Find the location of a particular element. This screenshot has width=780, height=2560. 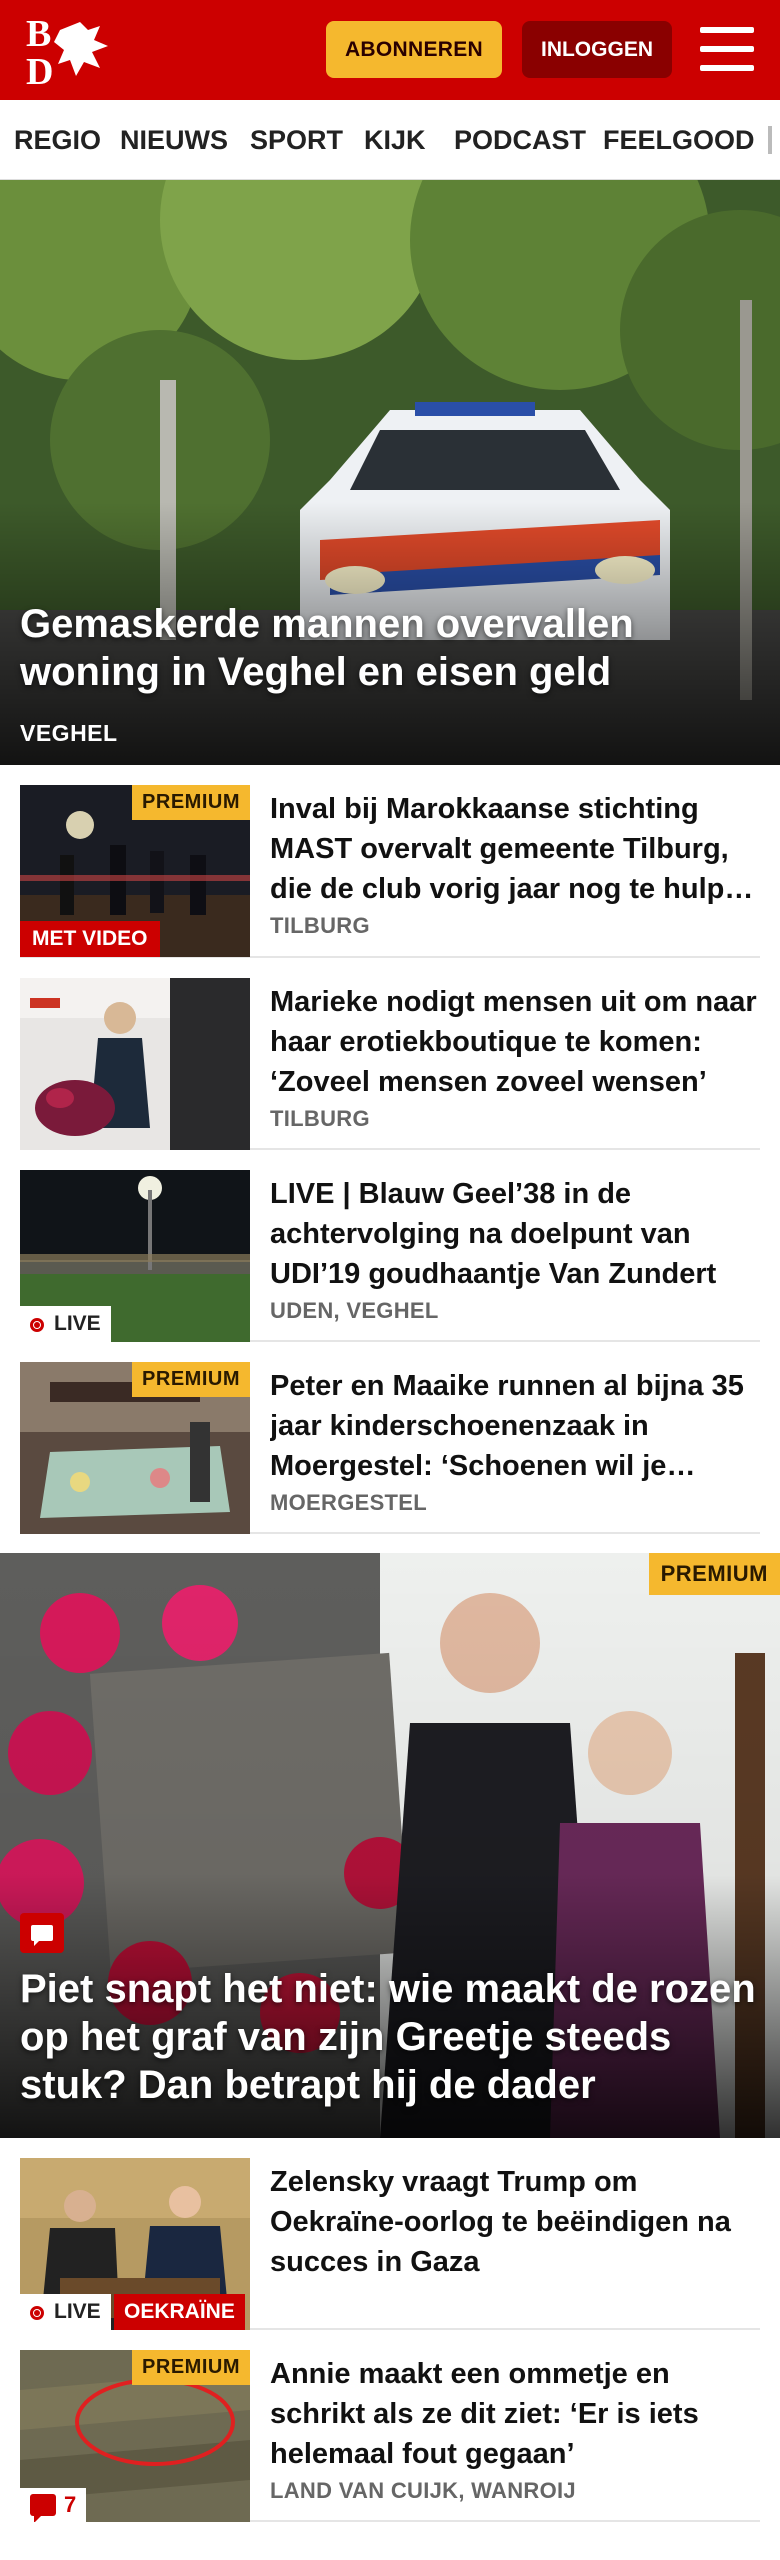

article-thumbnail: PREMIUM 7 is located at coordinates (135, 2436).